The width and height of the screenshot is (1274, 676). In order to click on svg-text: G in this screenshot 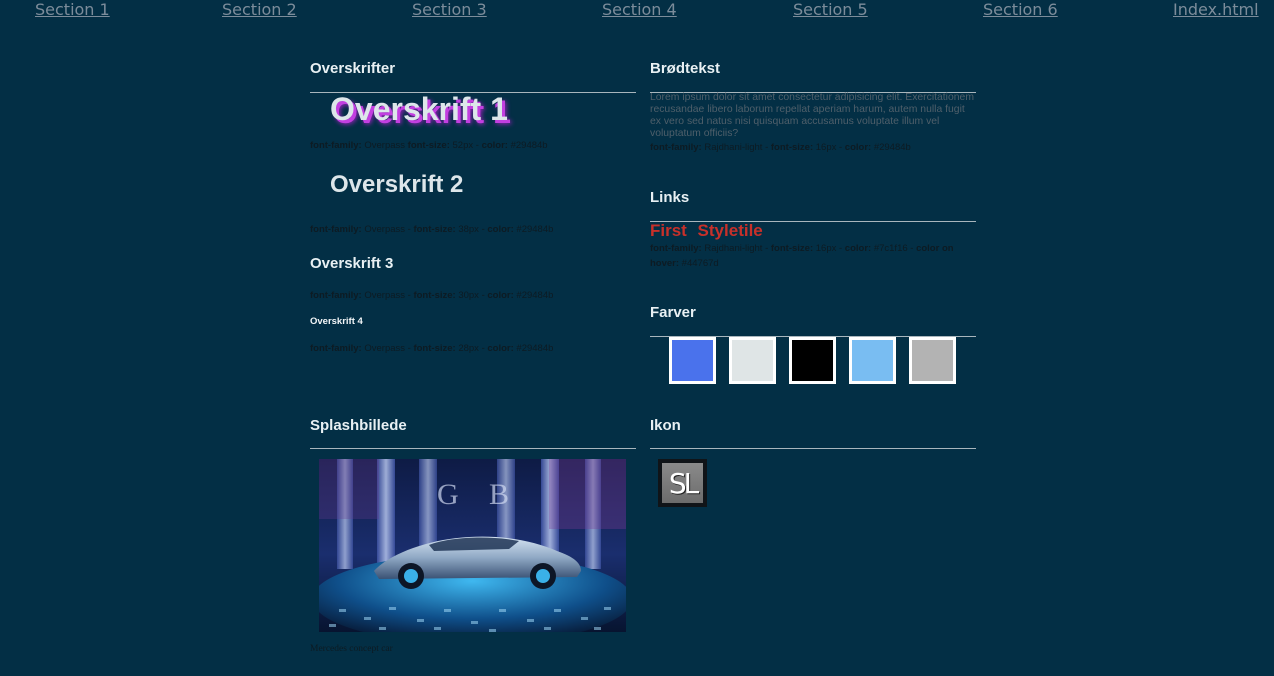, I will do `click(448, 494)`.